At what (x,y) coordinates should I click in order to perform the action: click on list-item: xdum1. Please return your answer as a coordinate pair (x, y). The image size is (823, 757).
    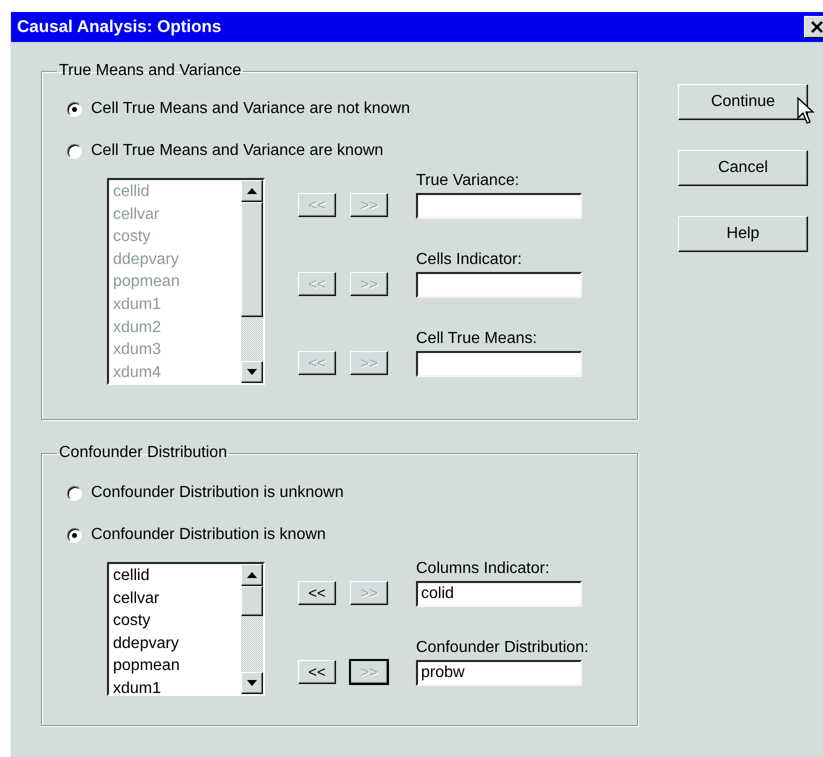
    Looking at the image, I should click on (177, 686).